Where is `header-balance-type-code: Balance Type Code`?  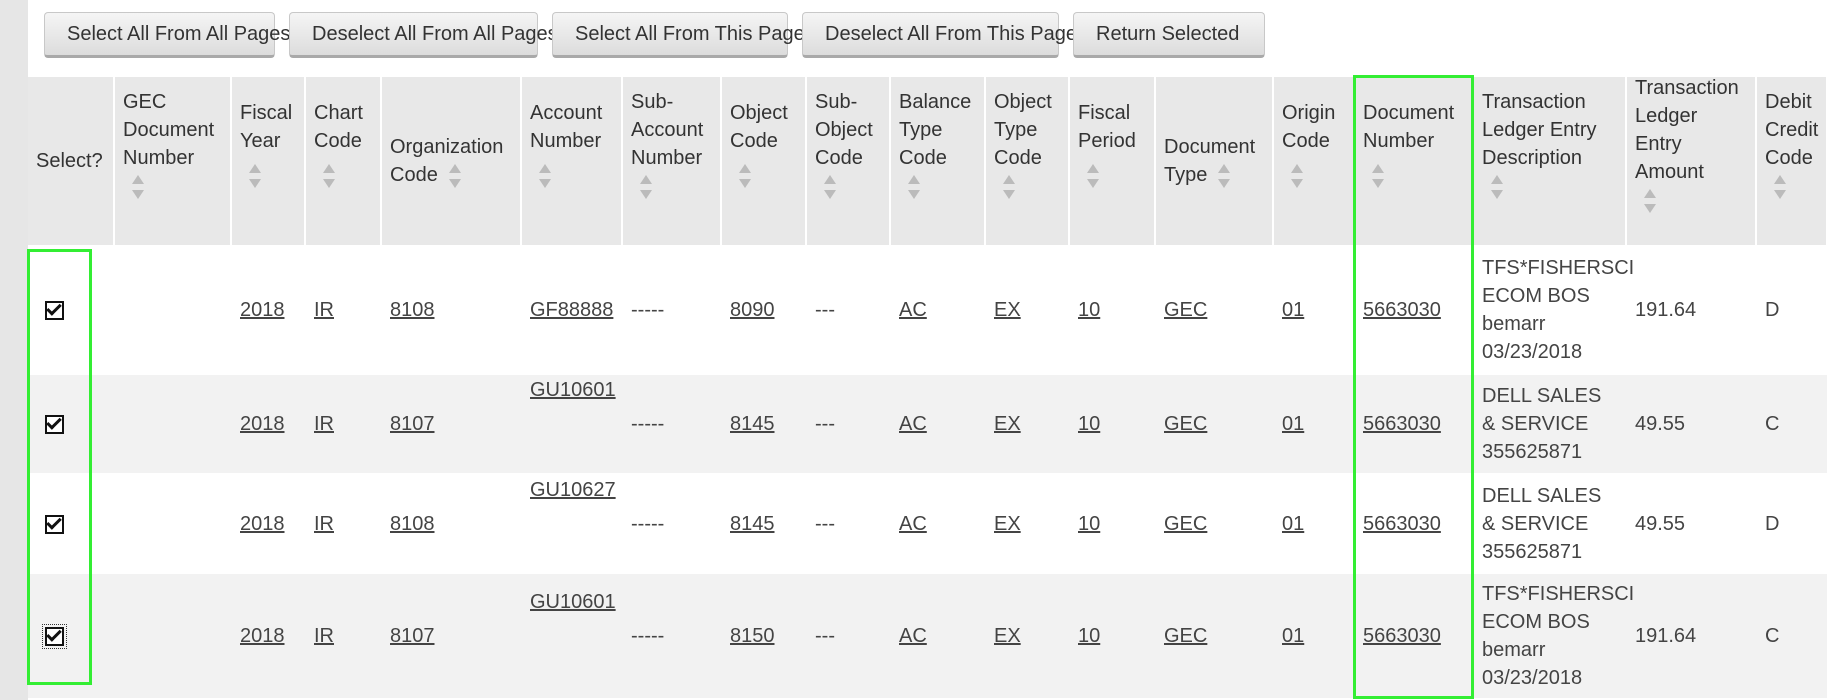
header-balance-type-code: Balance Type Code is located at coordinates (938, 161).